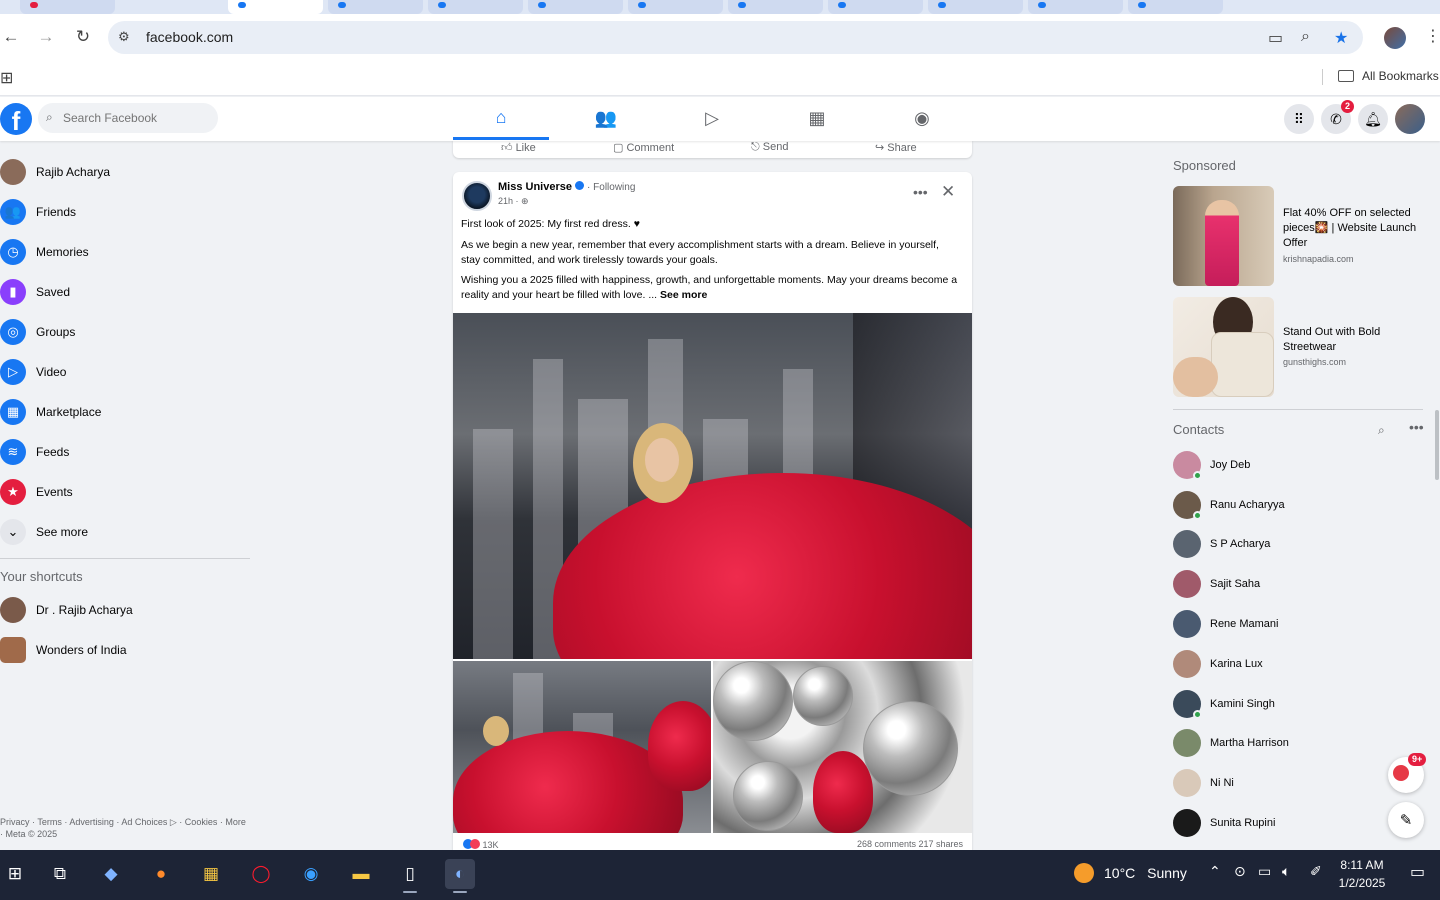  I want to click on chrome-profile-icon: ◐, so click(460, 876).